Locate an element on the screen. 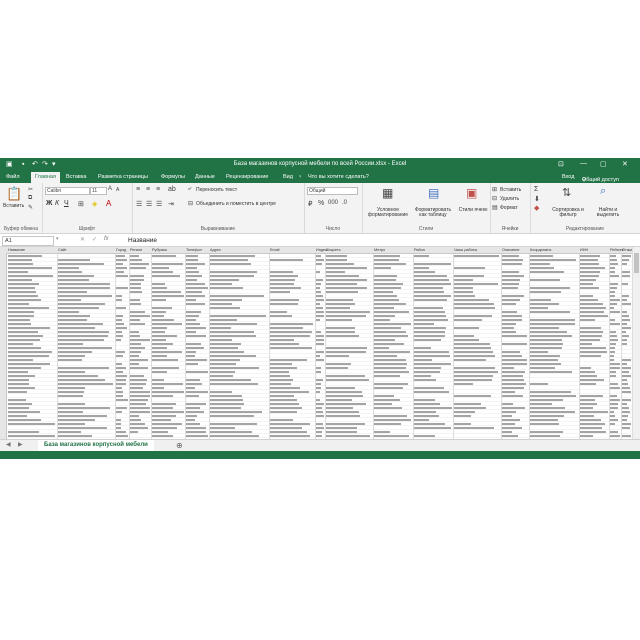  paste-icon: 📋 is located at coordinates (14, 194).